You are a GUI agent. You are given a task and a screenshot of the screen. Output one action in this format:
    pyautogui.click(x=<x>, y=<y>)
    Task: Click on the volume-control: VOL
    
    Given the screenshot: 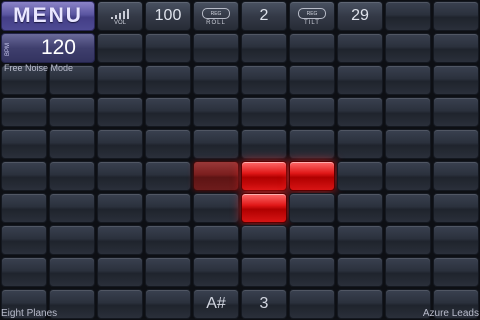 What is the action you would take?
    pyautogui.click(x=120, y=16)
    